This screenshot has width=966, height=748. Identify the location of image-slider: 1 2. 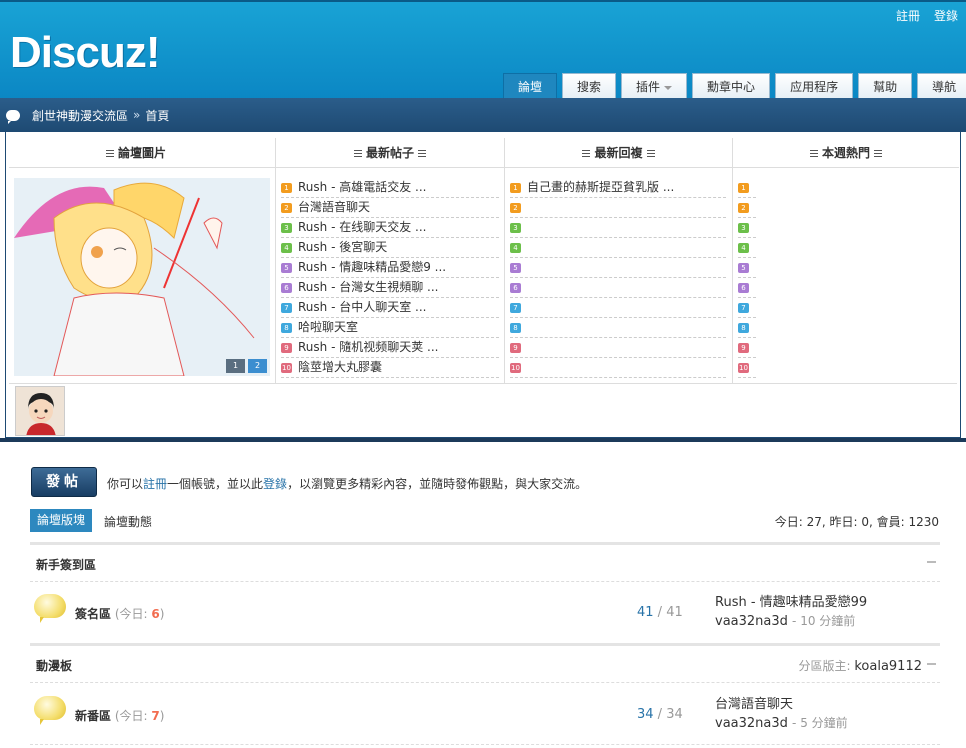
(142, 277).